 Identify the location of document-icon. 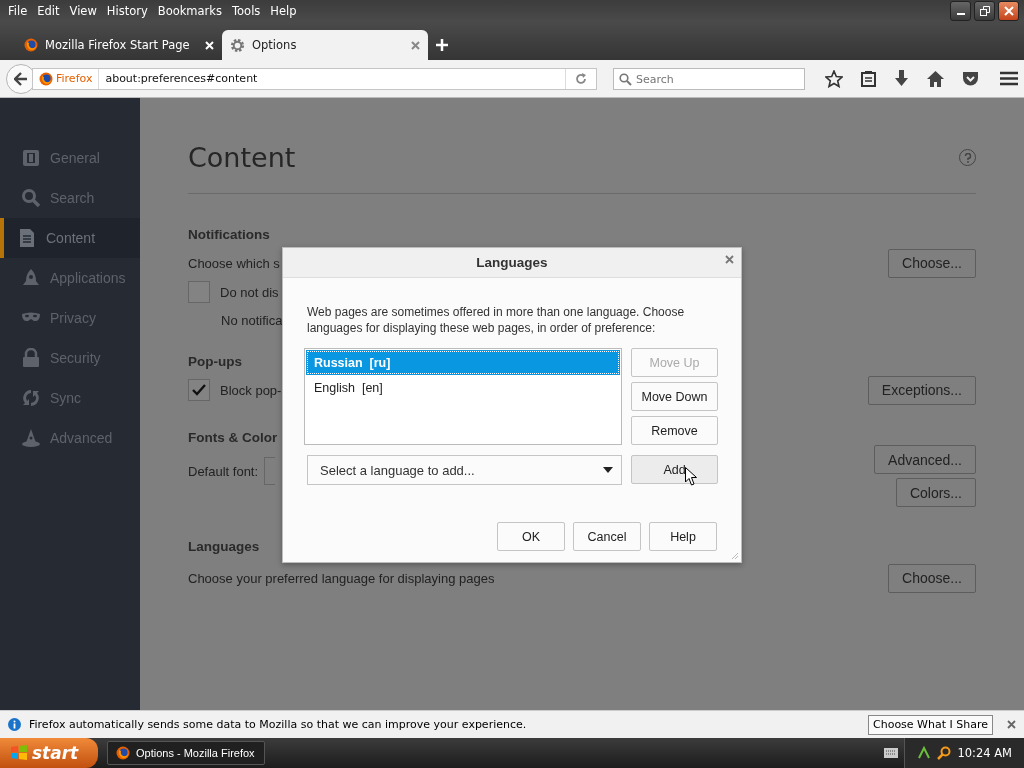
(27, 238).